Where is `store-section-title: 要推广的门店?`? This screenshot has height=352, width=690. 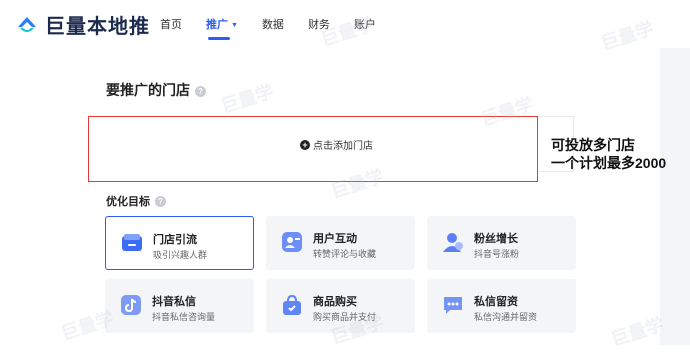
store-section-title: 要推广的门店? is located at coordinates (156, 90).